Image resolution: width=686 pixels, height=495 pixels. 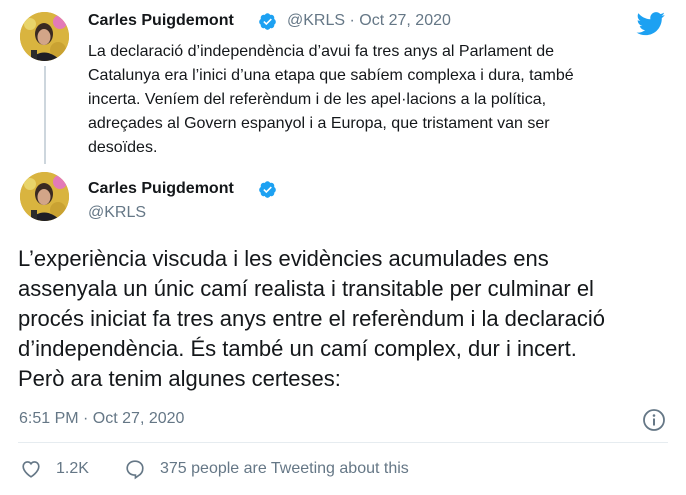 What do you see at coordinates (135, 469) in the screenshot?
I see `speech-bubble-icon` at bounding box center [135, 469].